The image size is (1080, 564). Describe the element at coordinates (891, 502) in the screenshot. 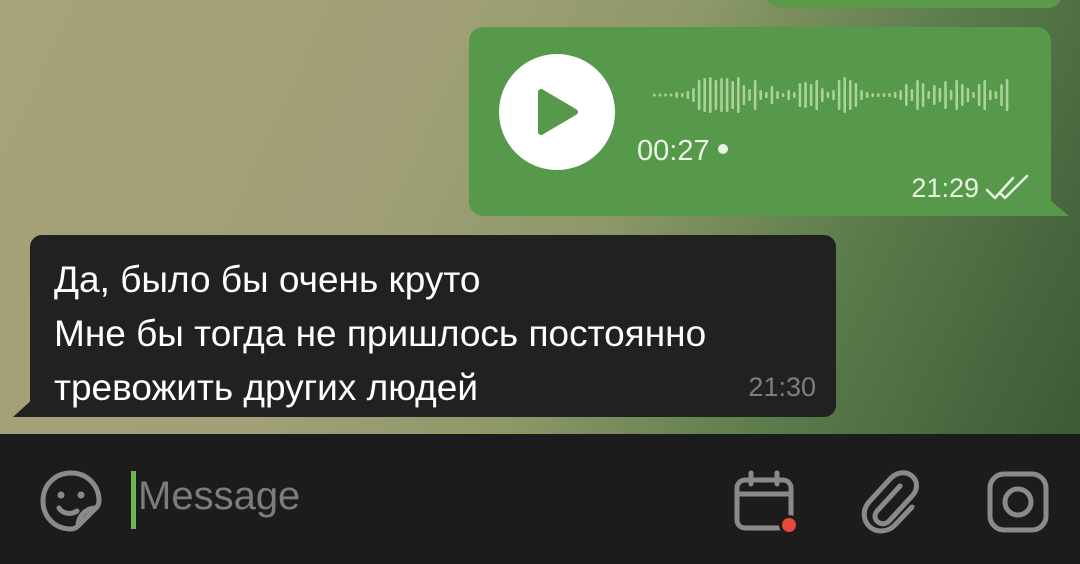

I see `attach-paperclip-icon` at that location.